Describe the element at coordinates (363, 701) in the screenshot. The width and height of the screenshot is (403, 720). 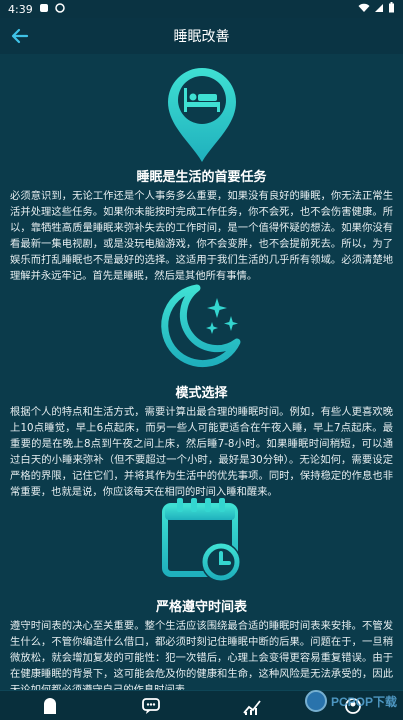
I see `watermark-text: PCPOP下载` at that location.